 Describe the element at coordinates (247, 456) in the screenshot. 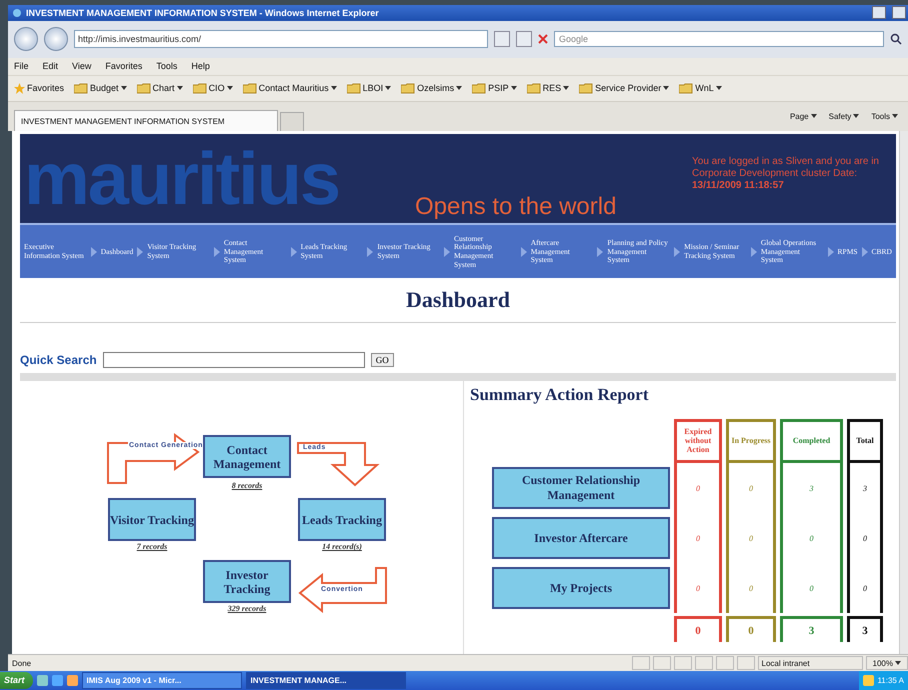

I see `module-button: Contact Management` at that location.